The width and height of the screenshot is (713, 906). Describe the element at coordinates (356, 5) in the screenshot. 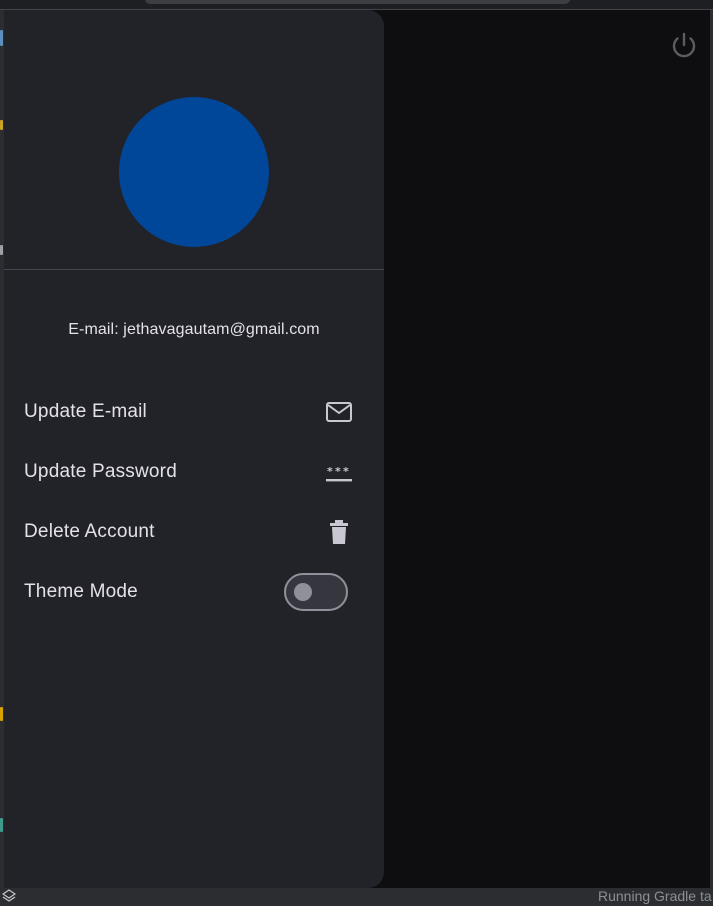

I see `ide-top-bar` at that location.